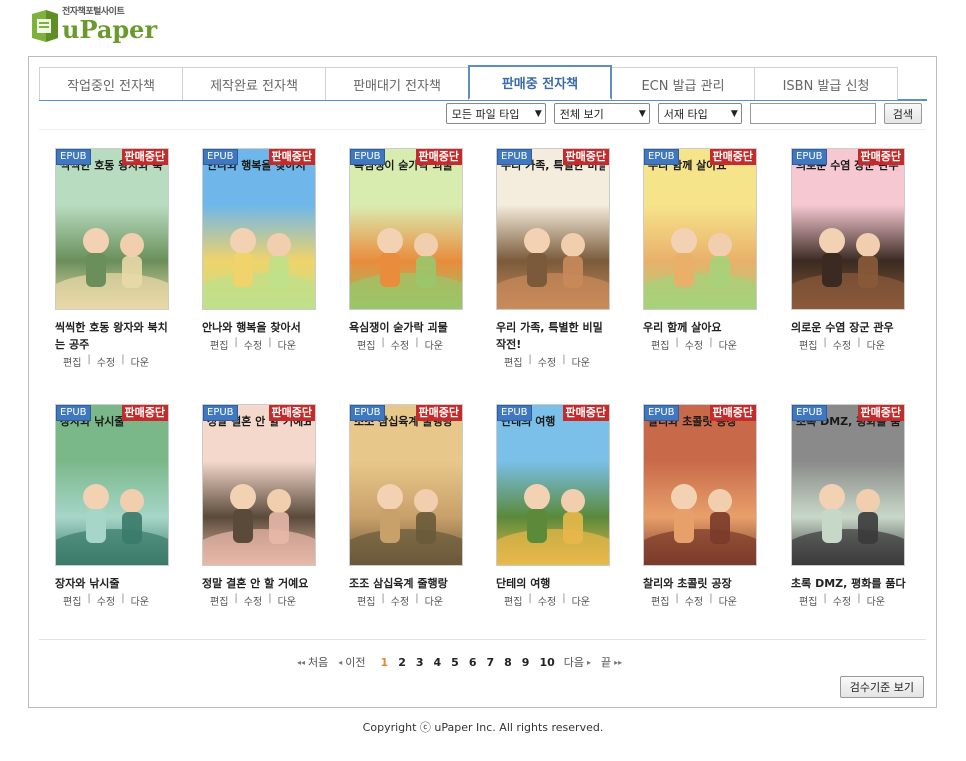 This screenshot has height=761, width=966. What do you see at coordinates (397, 83) in the screenshot?
I see `tab-pending-sale: 판매대기 전자책` at bounding box center [397, 83].